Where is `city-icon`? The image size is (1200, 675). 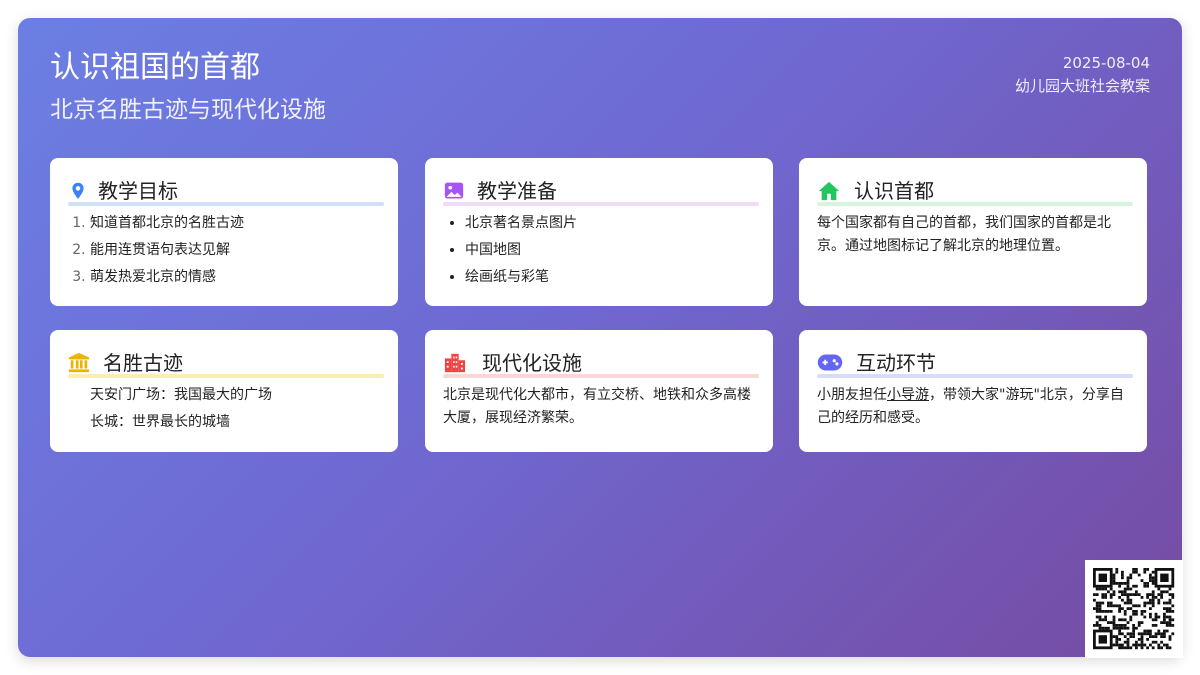
city-icon is located at coordinates (455, 363).